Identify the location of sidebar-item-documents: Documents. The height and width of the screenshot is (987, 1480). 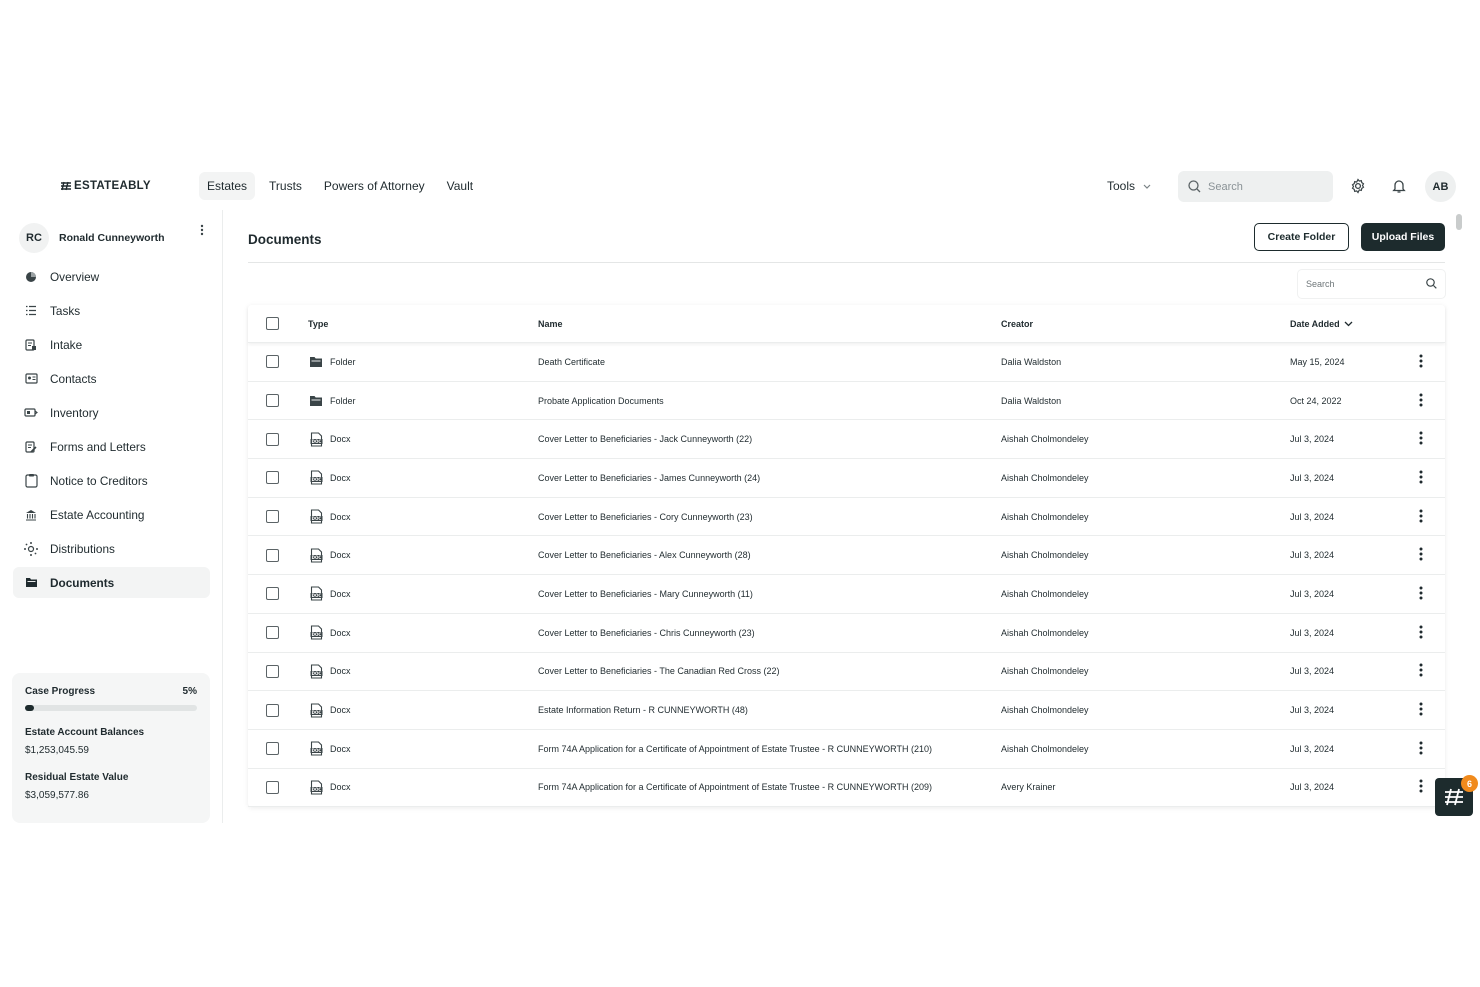
(111, 582).